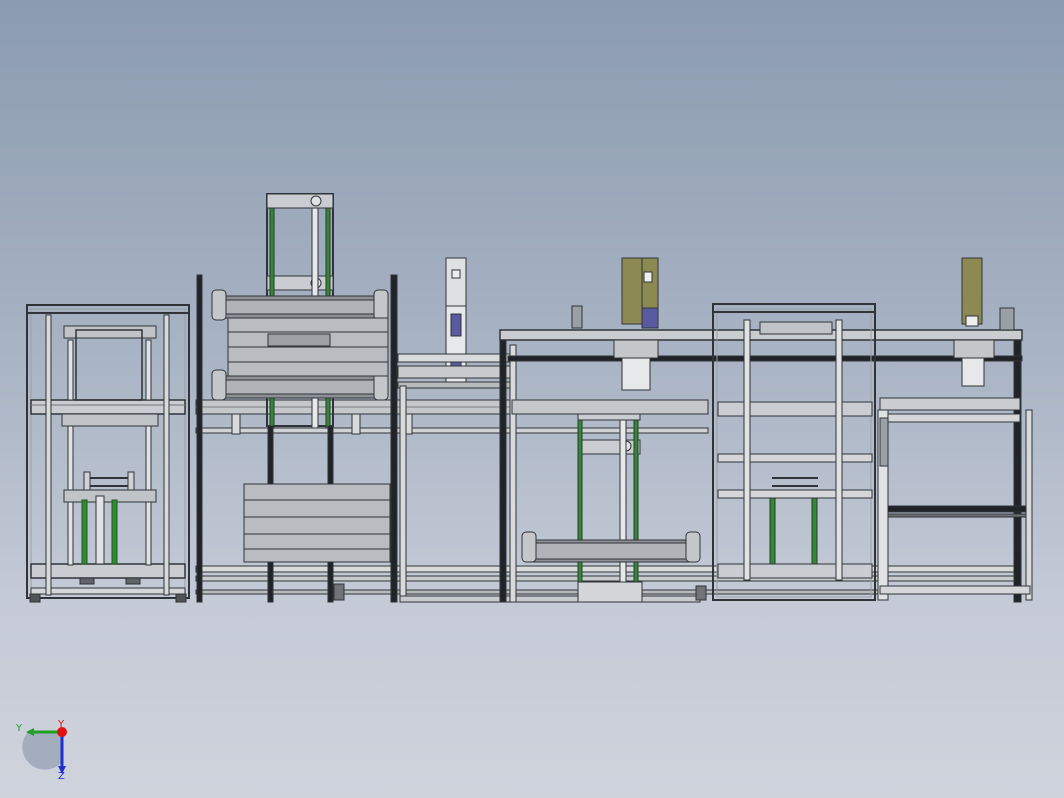 Image resolution: width=1064 pixels, height=798 pixels. What do you see at coordinates (304, 398) in the screenshot?
I see `left-lifter-tower` at bounding box center [304, 398].